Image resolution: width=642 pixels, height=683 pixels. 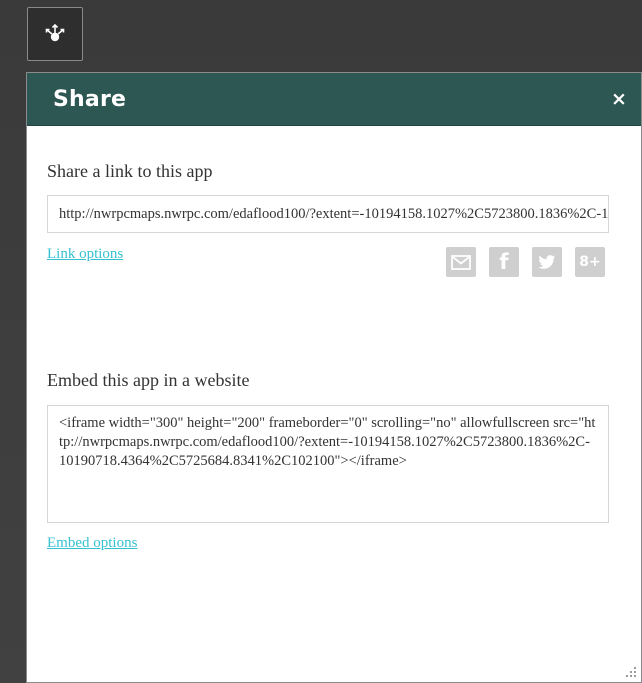 I want to click on email-icon, so click(x=461, y=262).